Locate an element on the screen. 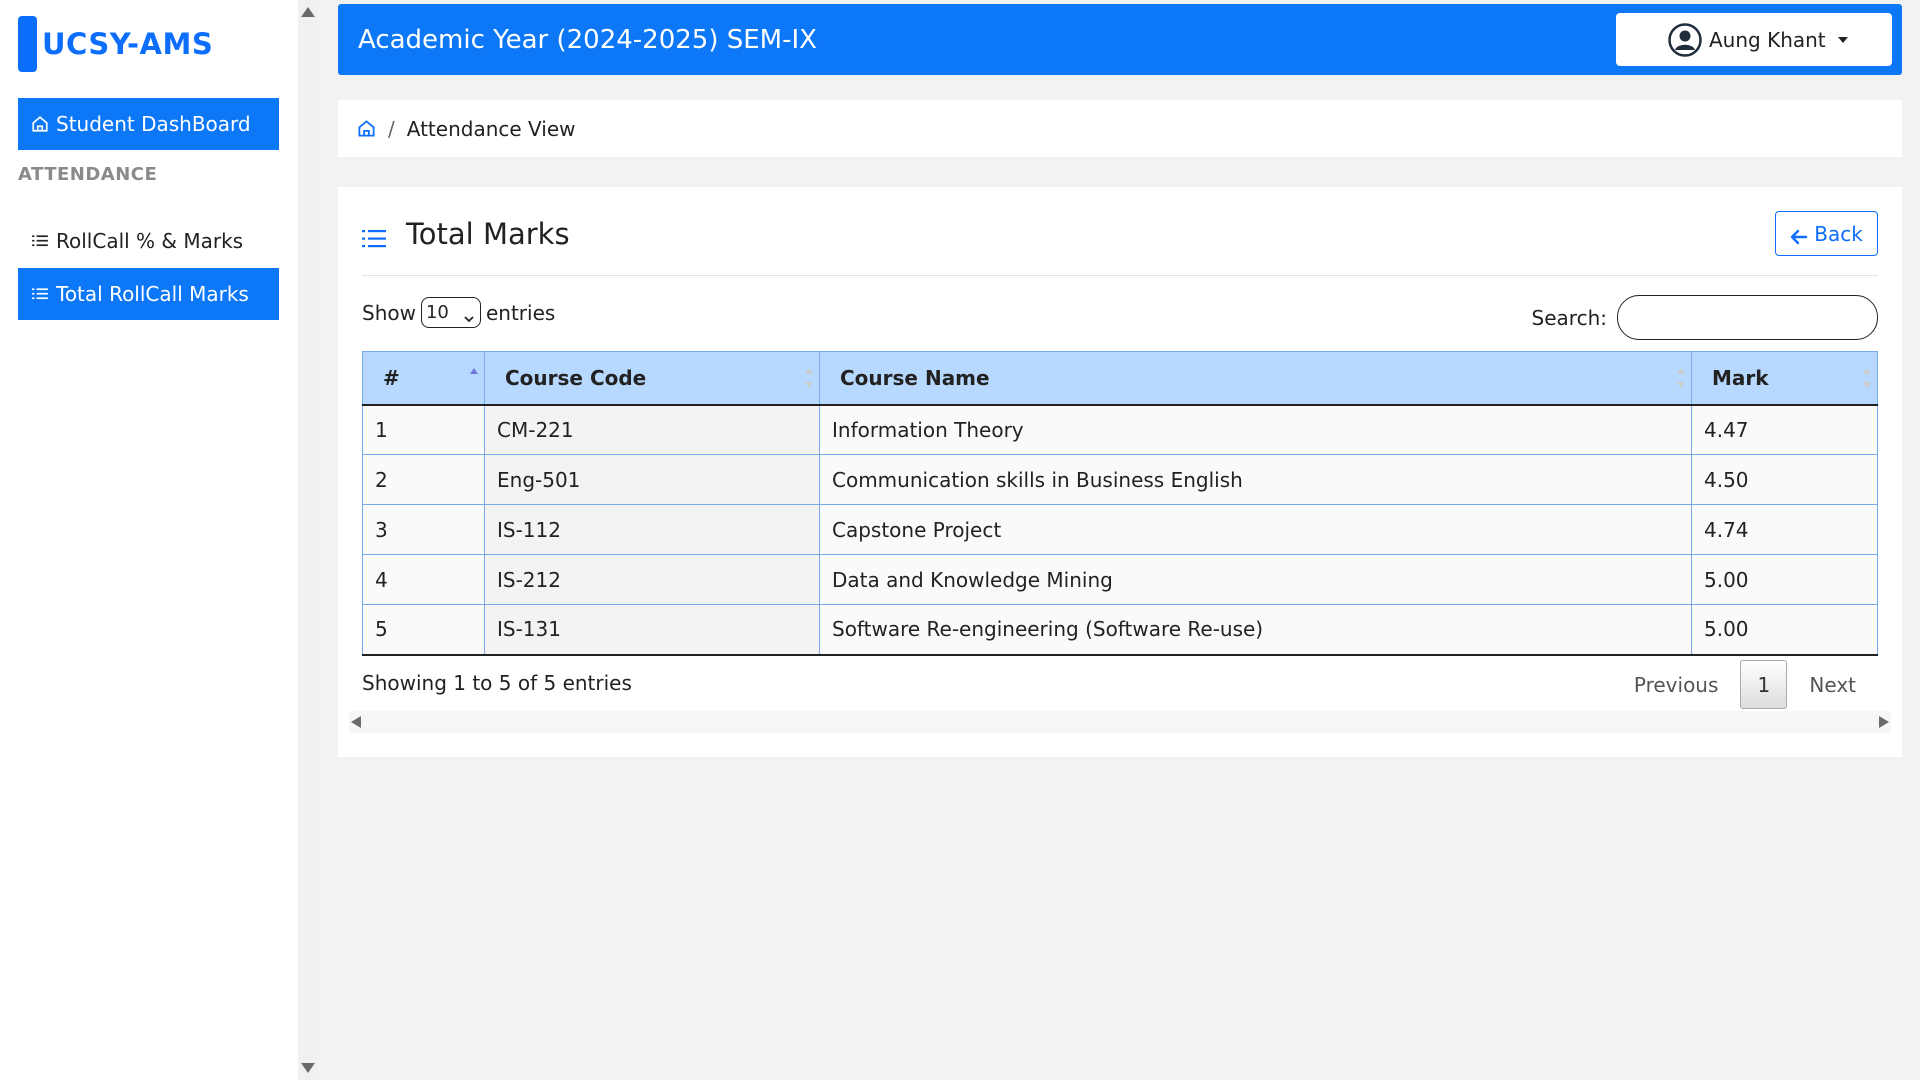 The image size is (1920, 1080). horizontal-scrollbar is located at coordinates (1120, 722).